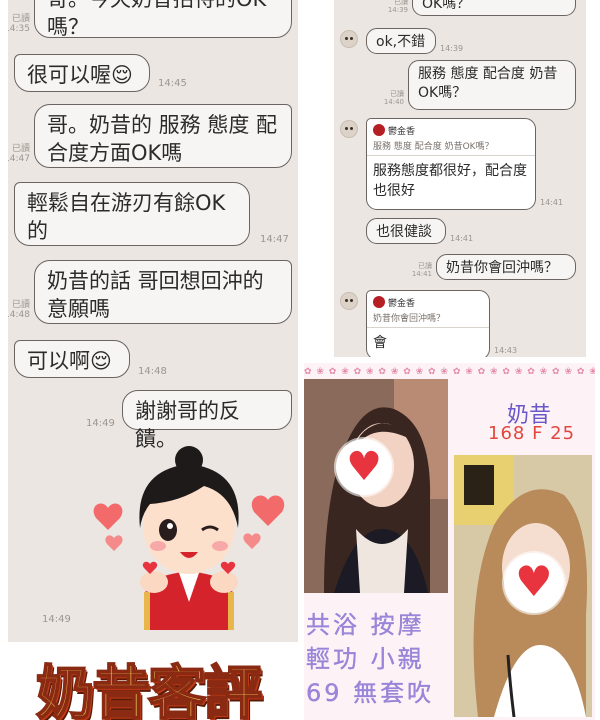 The image size is (600, 720). What do you see at coordinates (189, 538) in the screenshot?
I see `mascot-sticker-image` at bounding box center [189, 538].